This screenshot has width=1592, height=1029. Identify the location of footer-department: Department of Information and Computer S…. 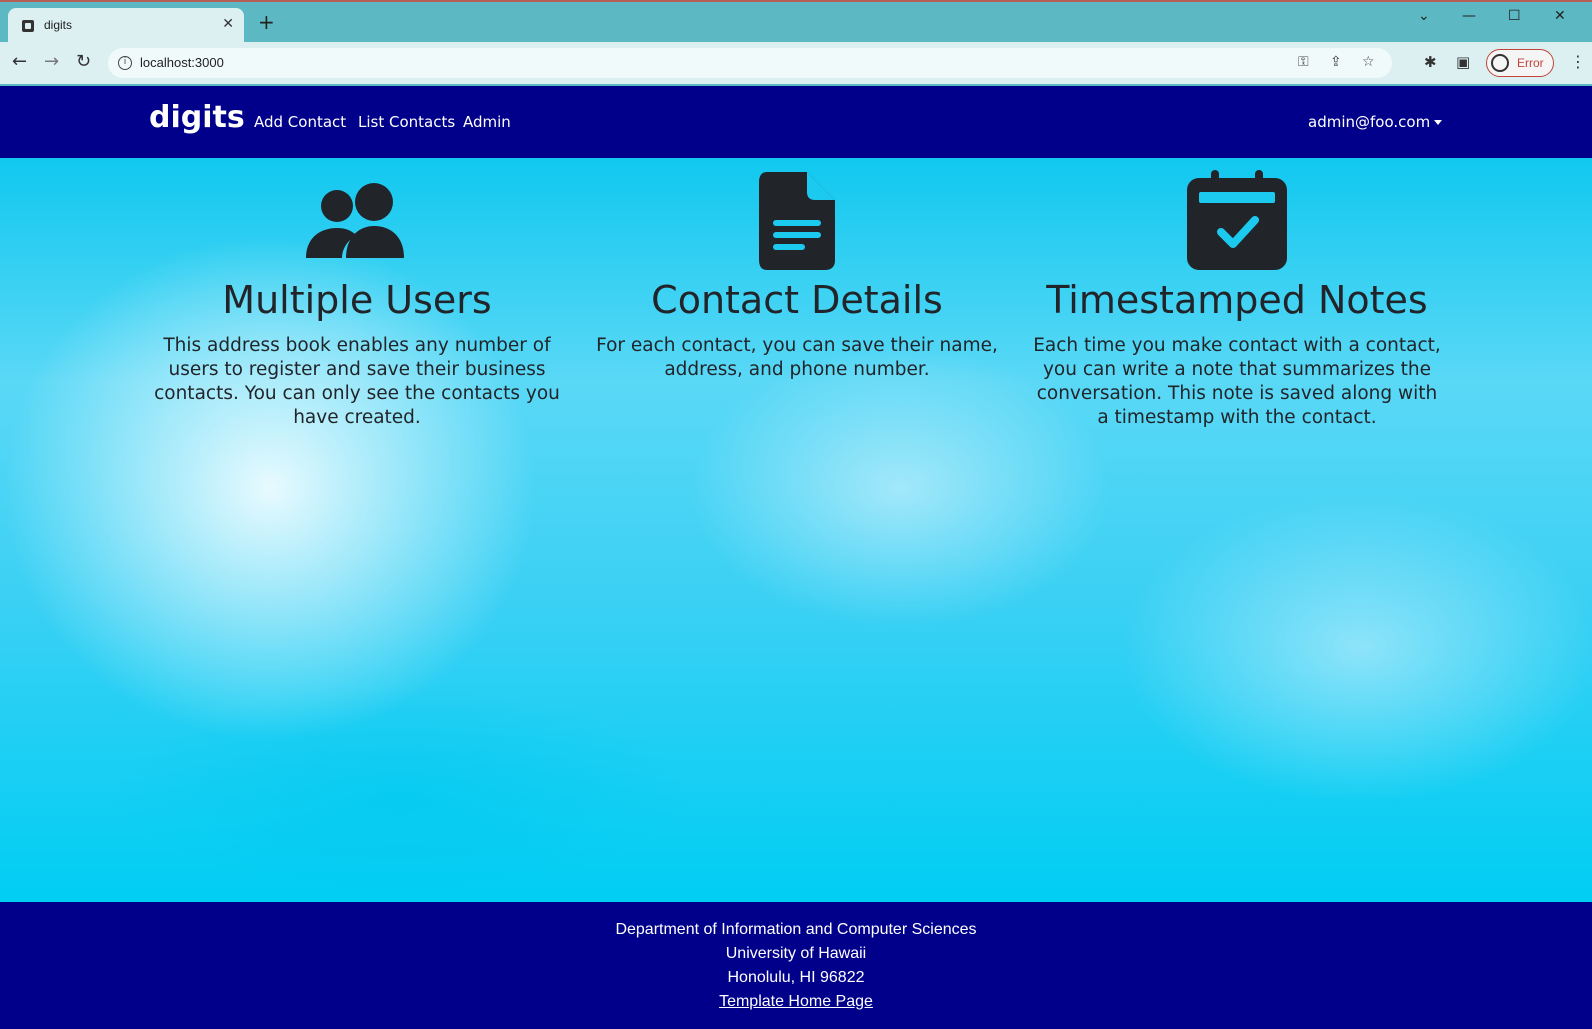
(796, 929).